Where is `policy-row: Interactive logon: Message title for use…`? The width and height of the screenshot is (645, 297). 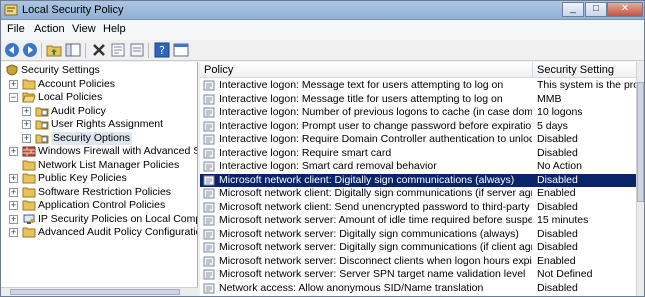
policy-row: Interactive logon: Message title for use… is located at coordinates (420, 99).